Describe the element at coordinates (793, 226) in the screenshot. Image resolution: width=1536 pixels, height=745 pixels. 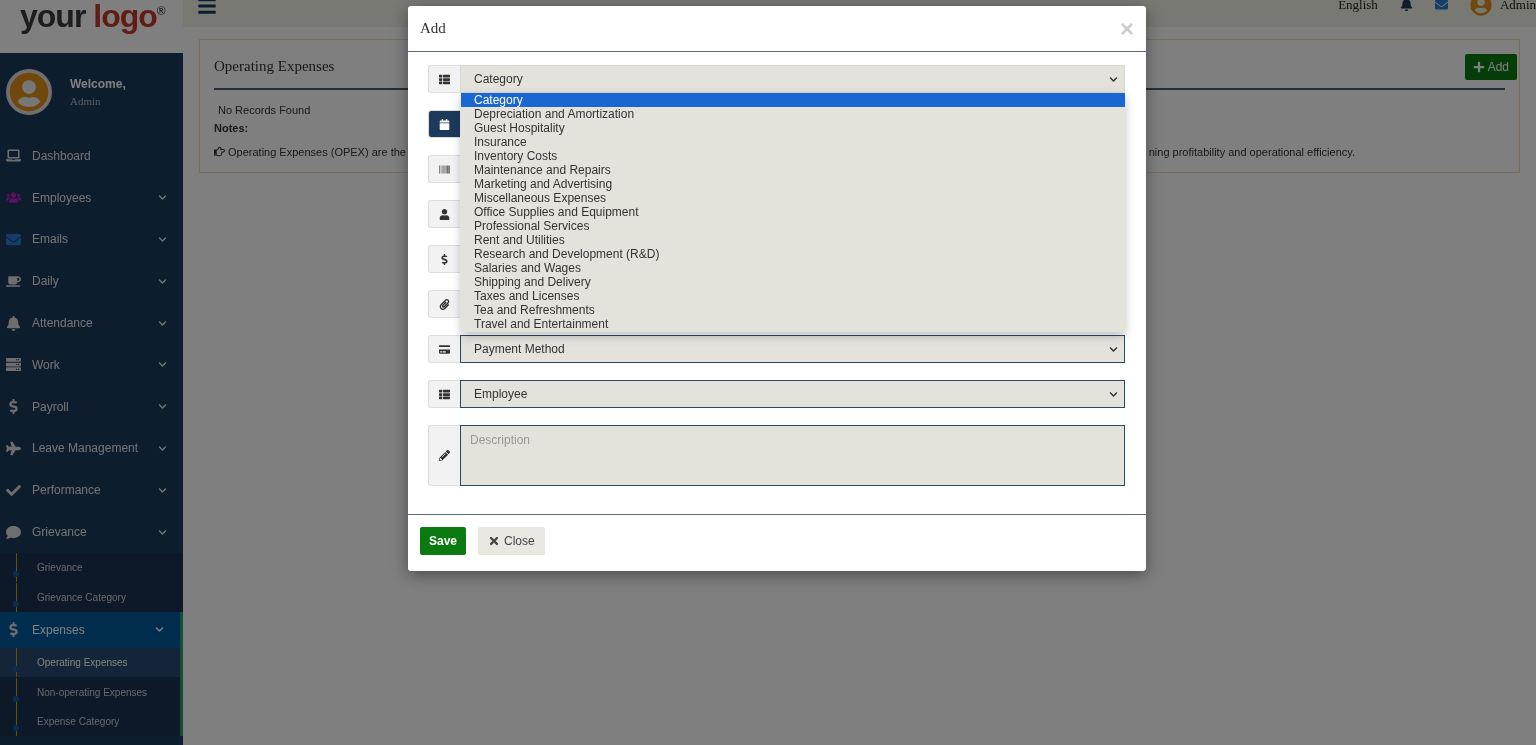
I see `dropdown-option: Professional Services` at that location.